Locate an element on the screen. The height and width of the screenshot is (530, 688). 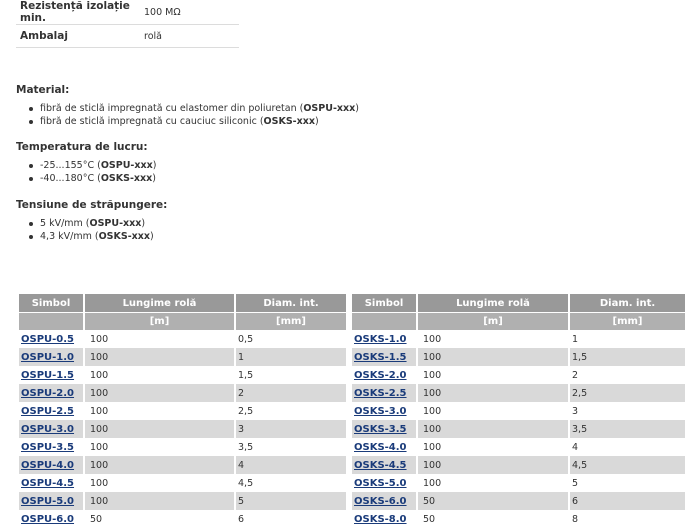
product-link: OSPU-0.5 is located at coordinates (47, 339).